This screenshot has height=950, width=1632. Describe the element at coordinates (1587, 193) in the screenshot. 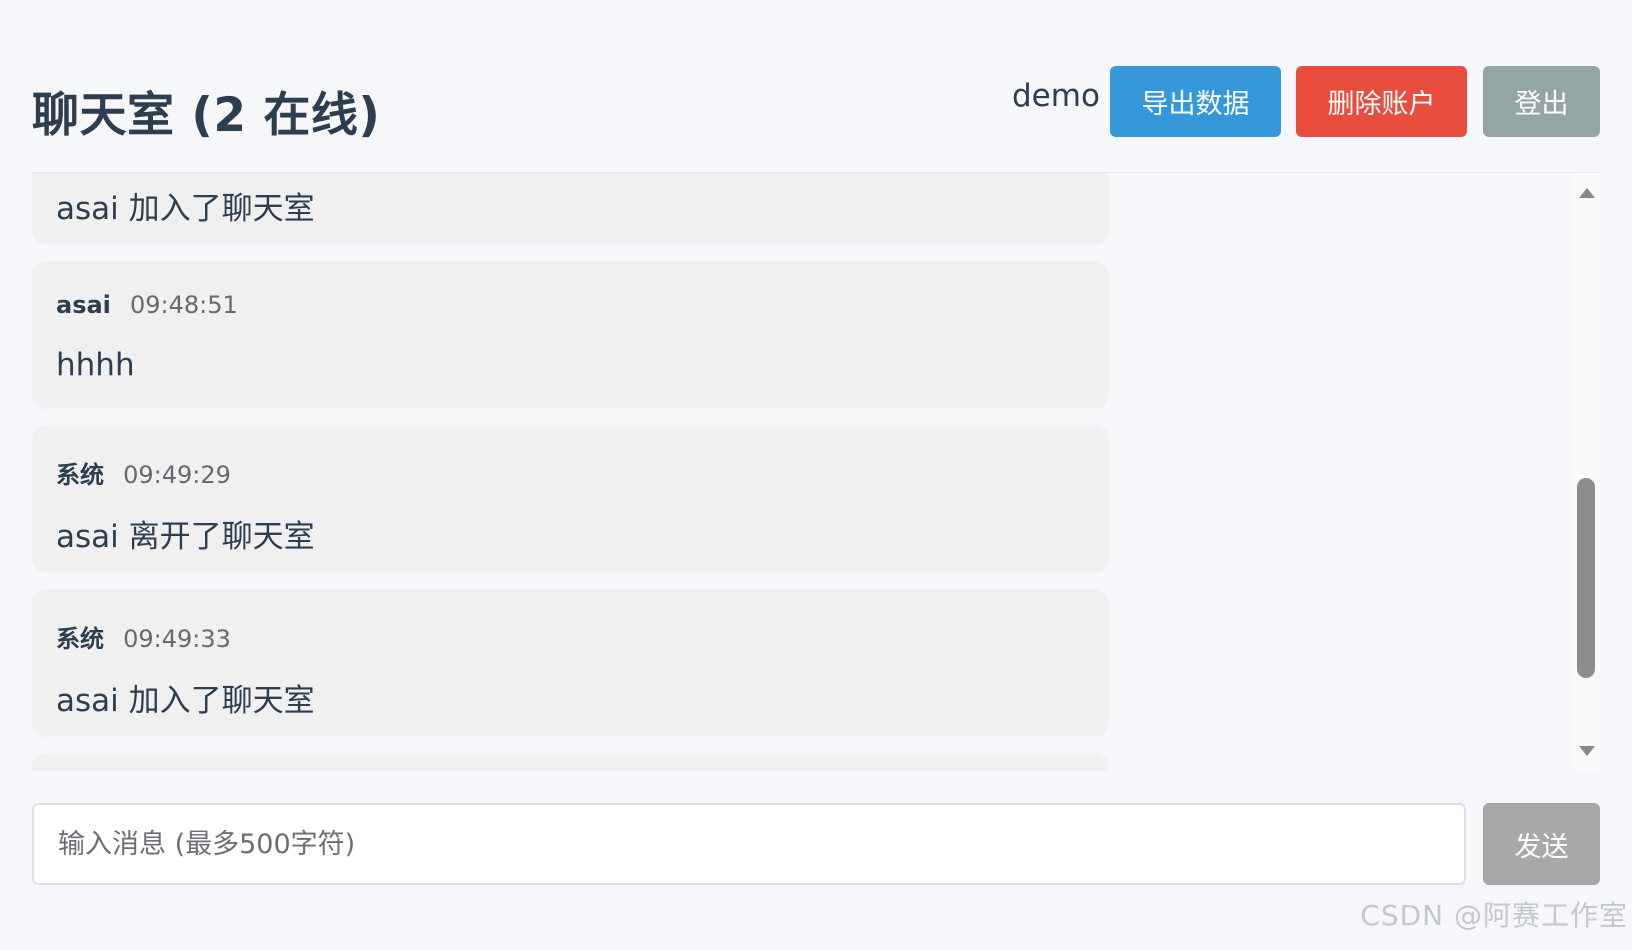

I see `scroll-up-arrow-icon` at that location.